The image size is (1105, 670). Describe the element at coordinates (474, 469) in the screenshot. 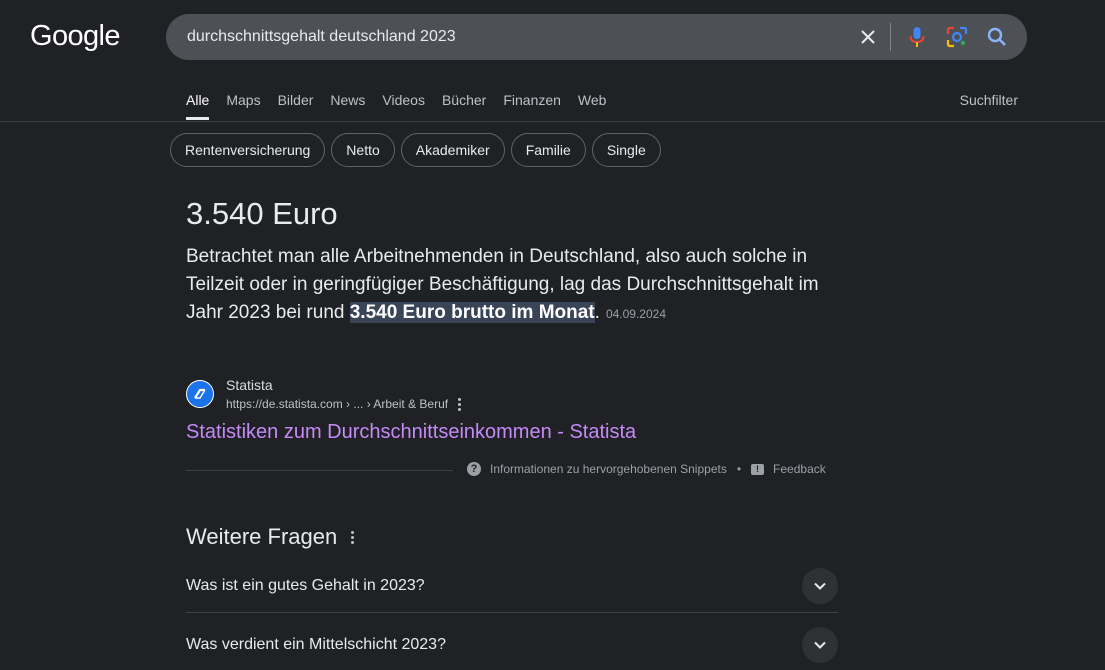

I see `help-icon: ?` at that location.